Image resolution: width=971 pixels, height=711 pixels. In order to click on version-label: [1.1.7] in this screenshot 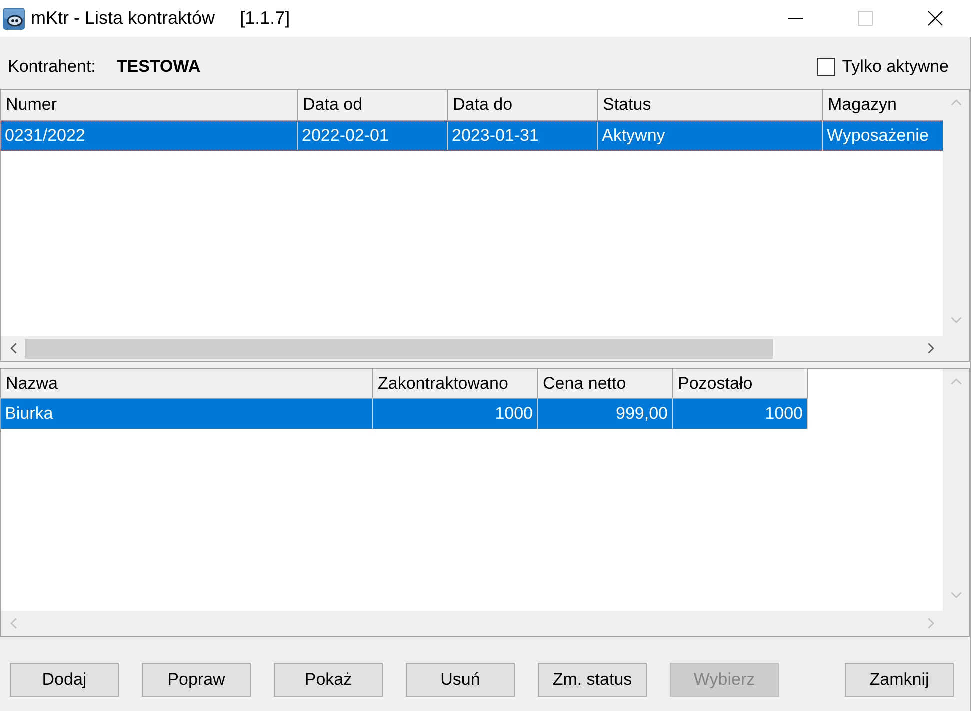, I will do `click(265, 18)`.